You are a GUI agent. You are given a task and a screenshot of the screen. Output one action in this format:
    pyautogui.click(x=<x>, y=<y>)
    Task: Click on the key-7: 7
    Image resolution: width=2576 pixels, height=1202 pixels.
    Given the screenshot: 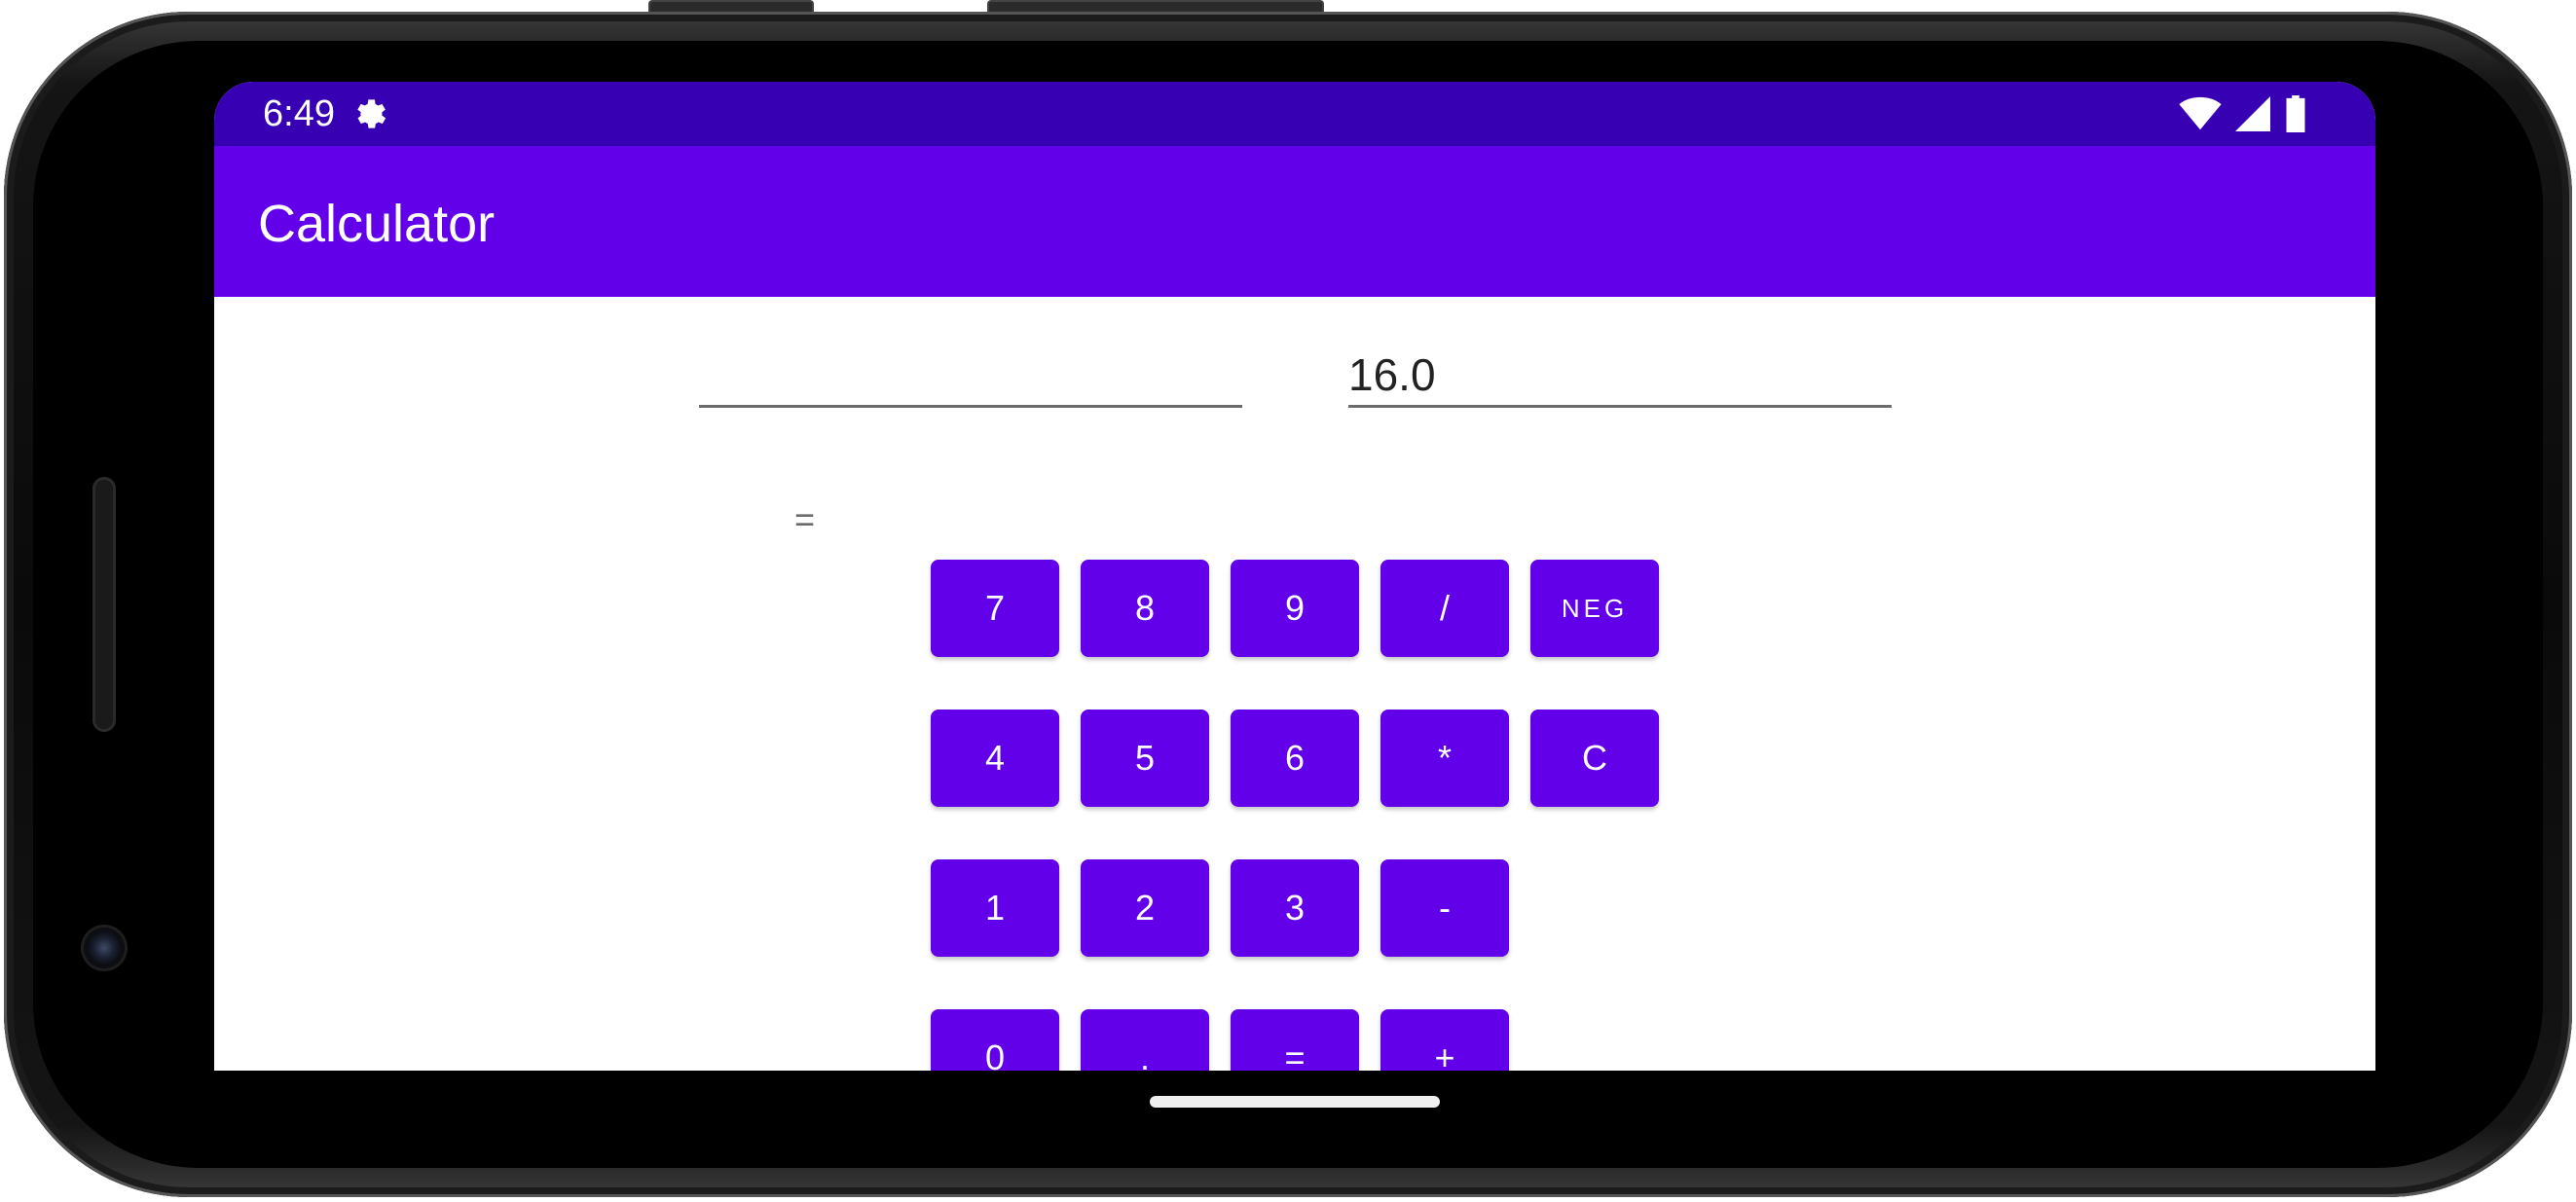 What is the action you would take?
    pyautogui.click(x=995, y=608)
    